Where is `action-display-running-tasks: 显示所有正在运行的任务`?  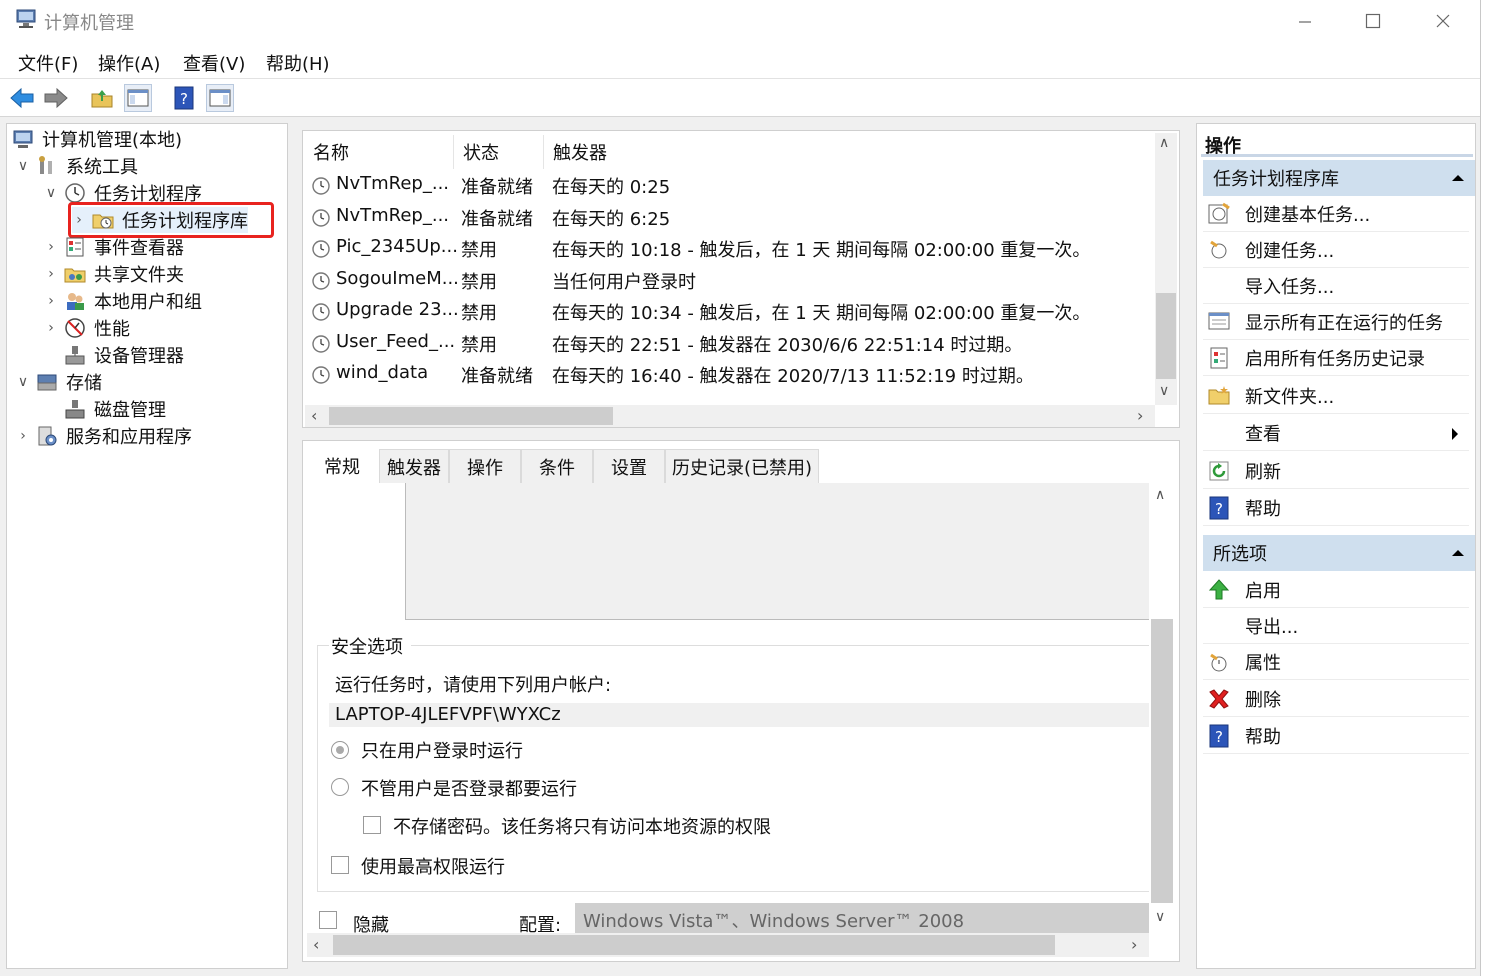
action-display-running-tasks: 显示所有正在运行的任务 is located at coordinates (1336, 322).